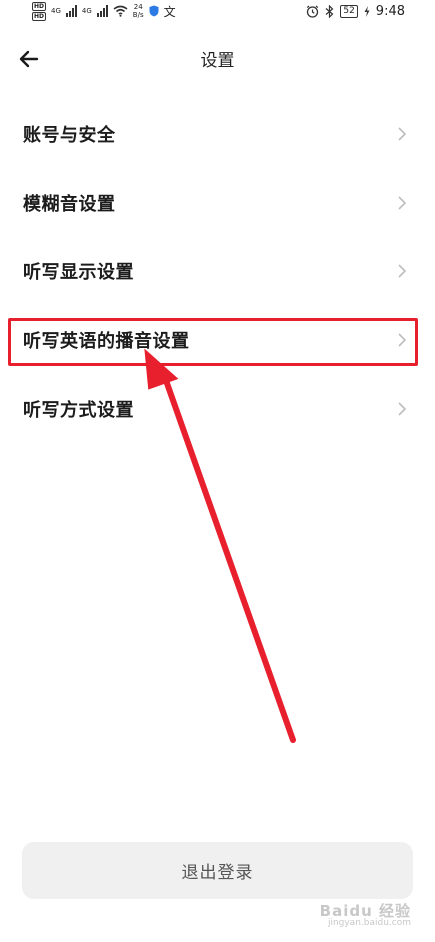 Image resolution: width=435 pixels, height=942 pixels. I want to click on menu-item-fuzzy-sound: 模糊音设置, so click(217, 203).